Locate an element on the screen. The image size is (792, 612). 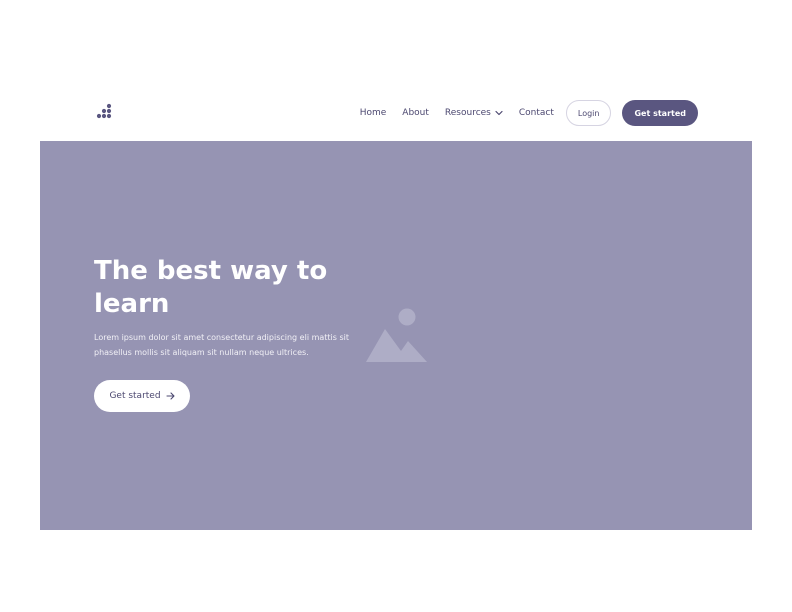
nav-link-contact: Contact is located at coordinates (536, 113).